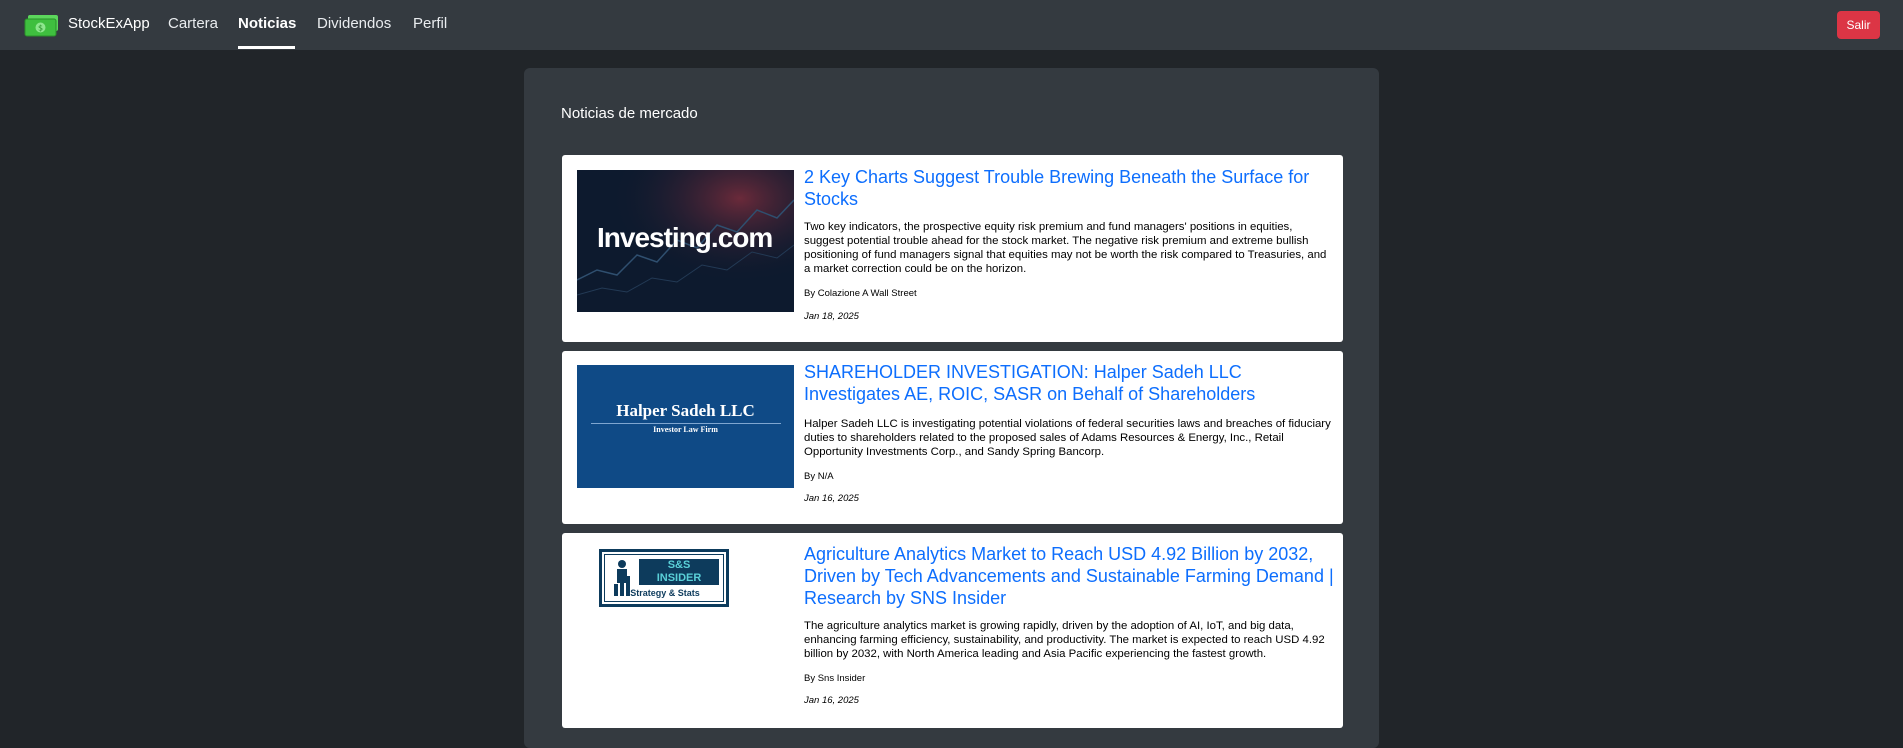 This screenshot has height=748, width=1903. I want to click on news-author: By Colazione A Wall Street, so click(860, 293).